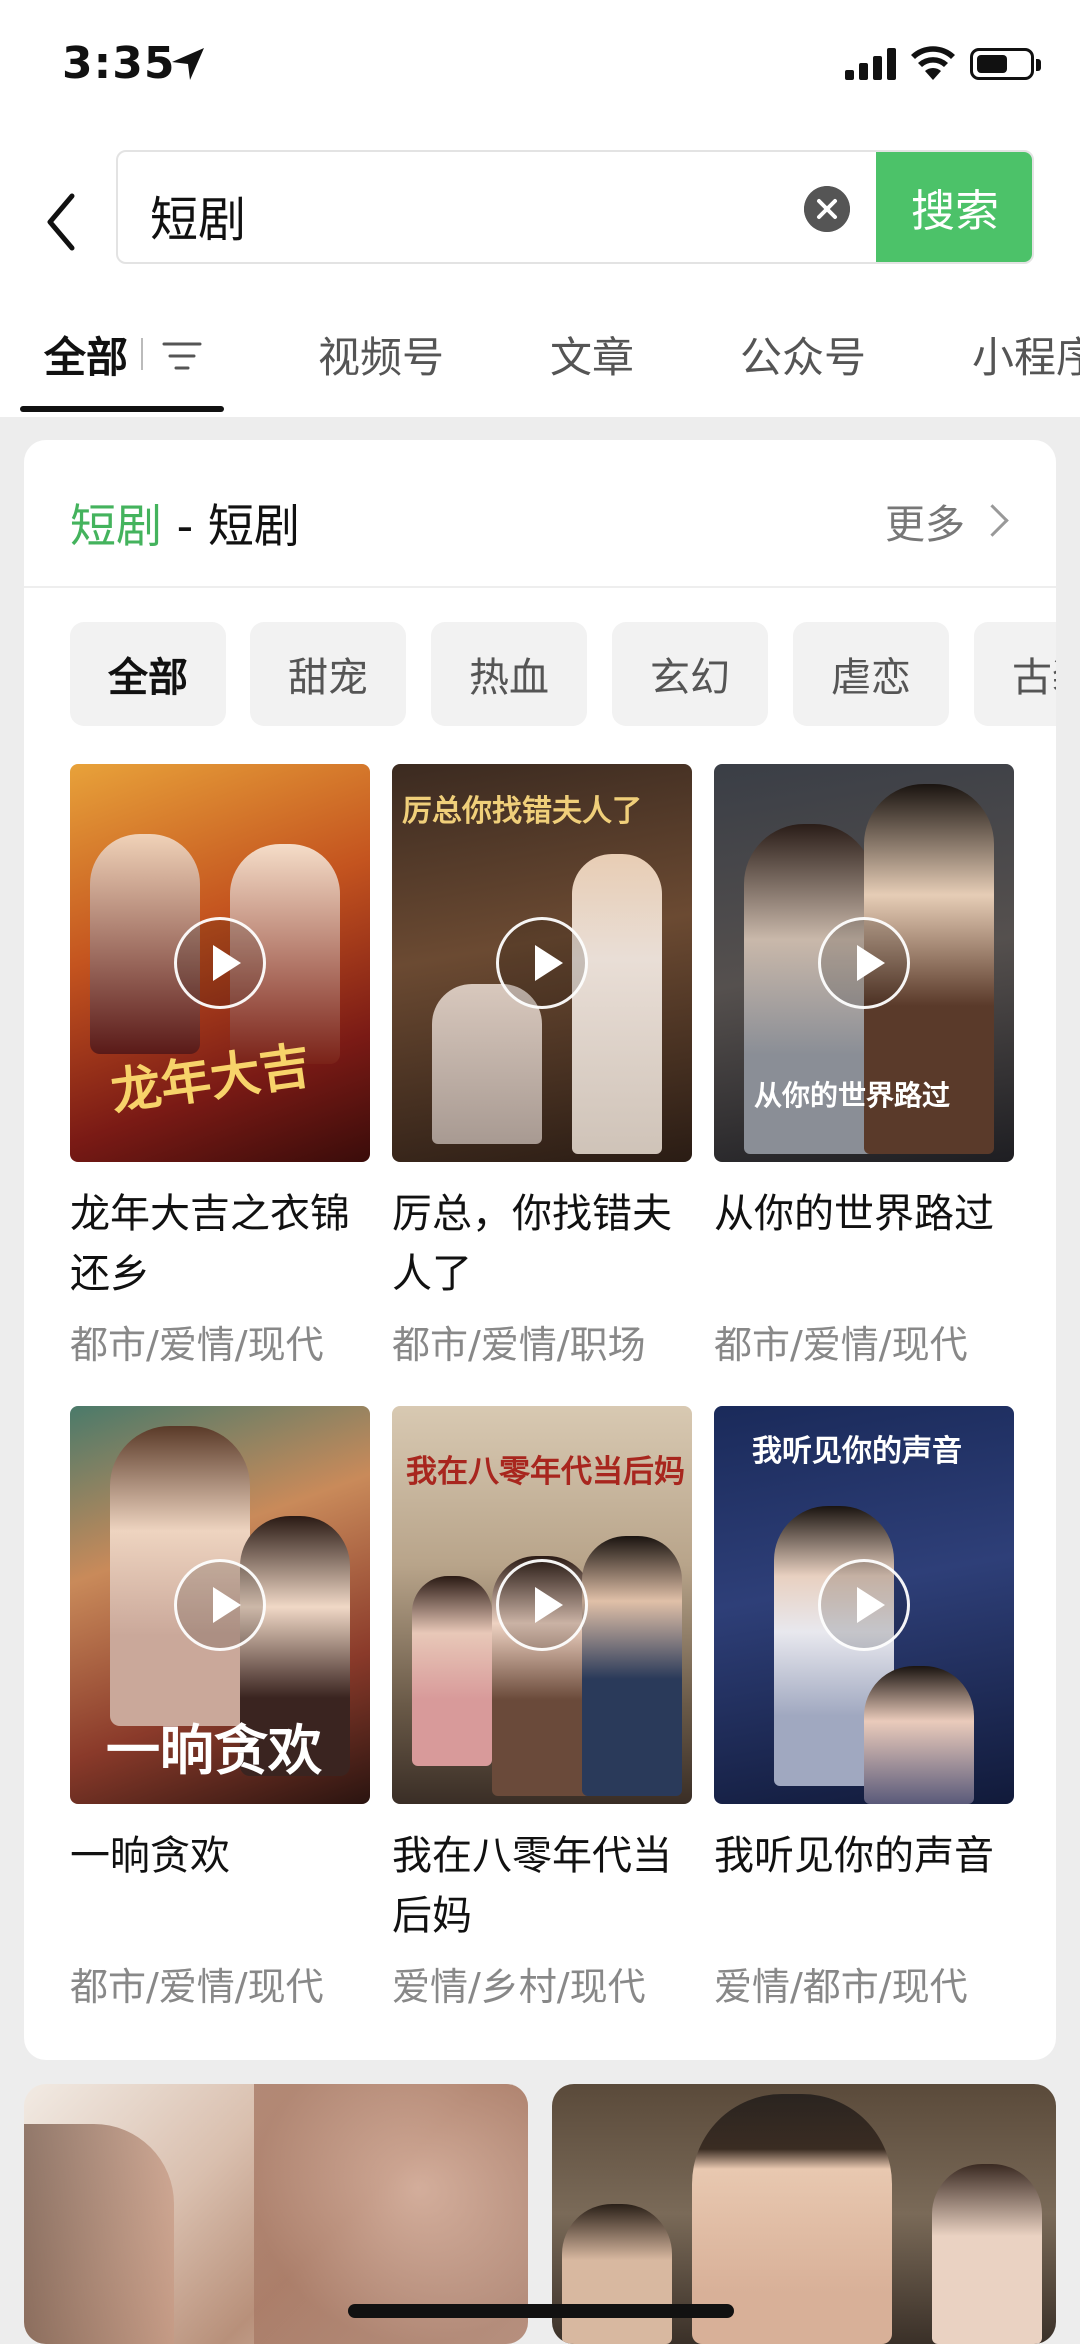  Describe the element at coordinates (532, 1886) in the screenshot. I see `drama-title: 我在八零年代当后妈` at that location.